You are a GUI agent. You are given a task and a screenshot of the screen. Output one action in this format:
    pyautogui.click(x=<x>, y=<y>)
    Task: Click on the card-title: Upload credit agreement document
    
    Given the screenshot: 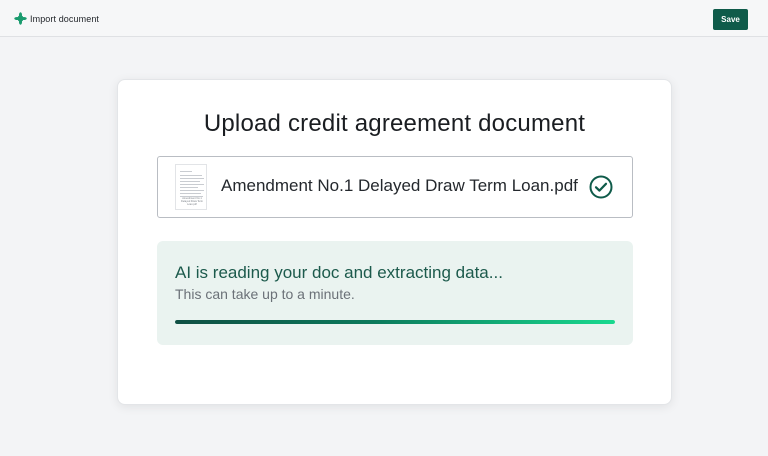 What is the action you would take?
    pyautogui.click(x=394, y=123)
    